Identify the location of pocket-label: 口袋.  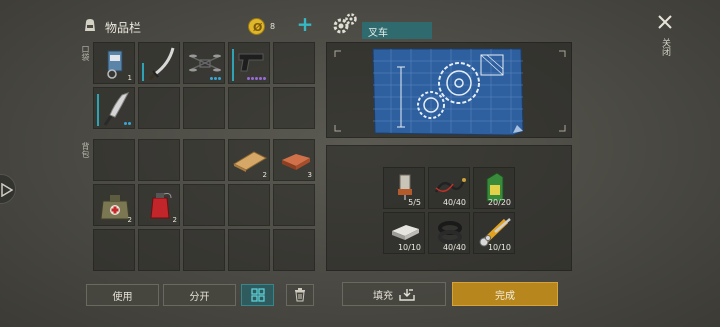
(85, 53).